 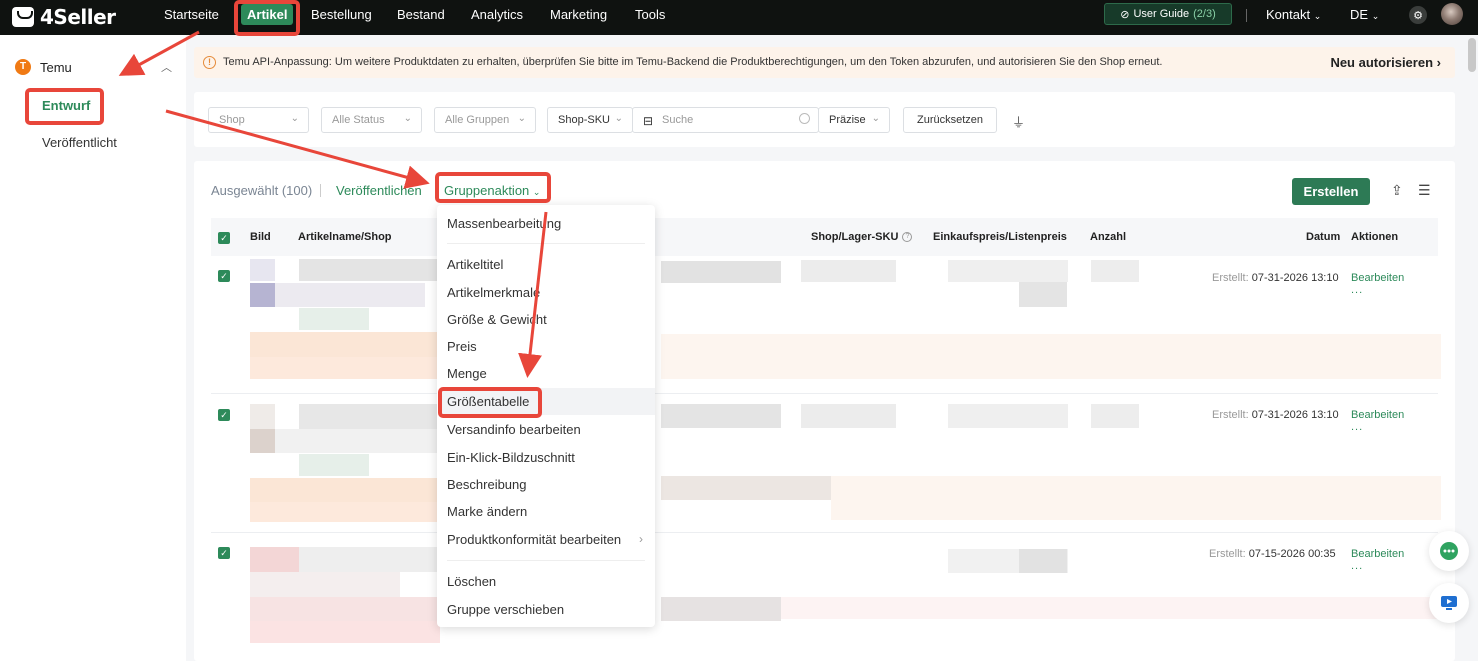 I want to click on chat-support-button, so click(x=1449, y=551).